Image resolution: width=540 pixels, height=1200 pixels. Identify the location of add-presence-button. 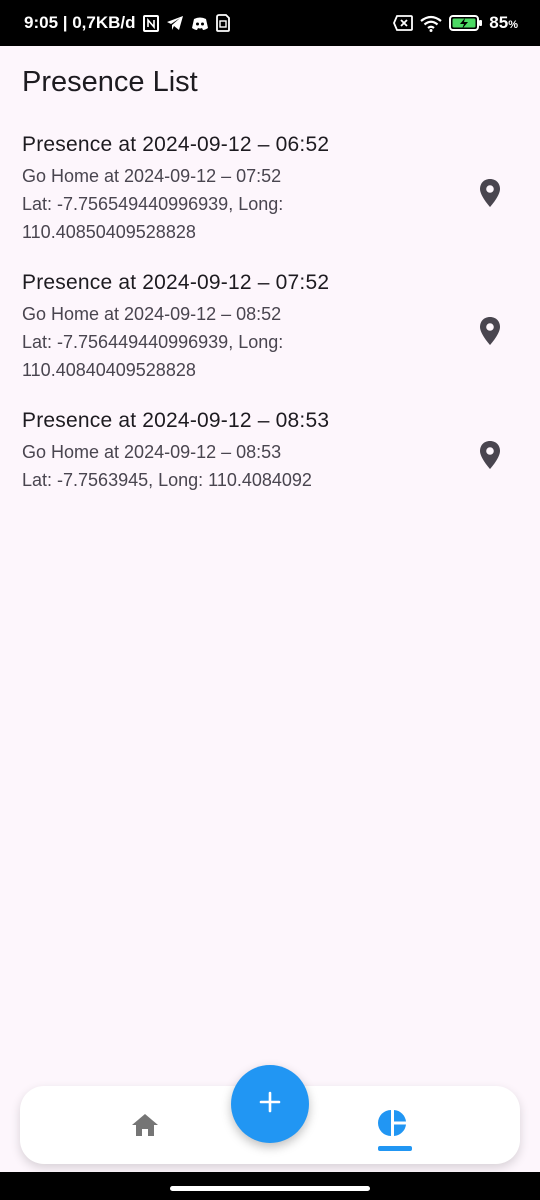
(270, 1104).